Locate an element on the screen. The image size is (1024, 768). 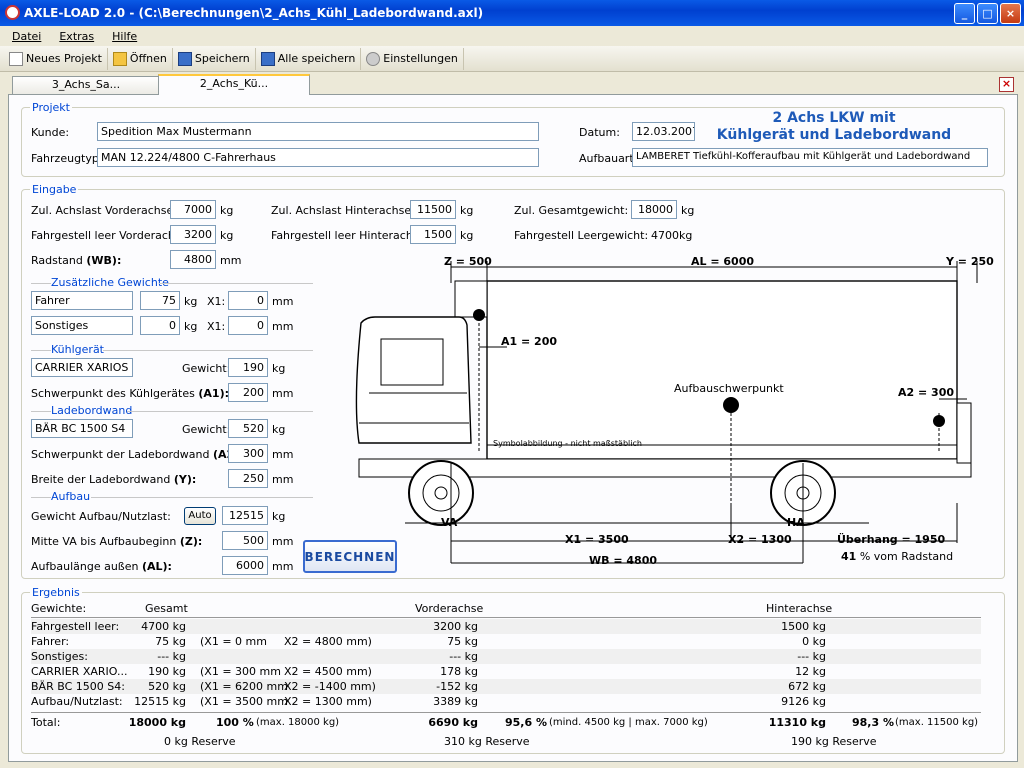
total-ges: 18000 kg is located at coordinates (157, 722).